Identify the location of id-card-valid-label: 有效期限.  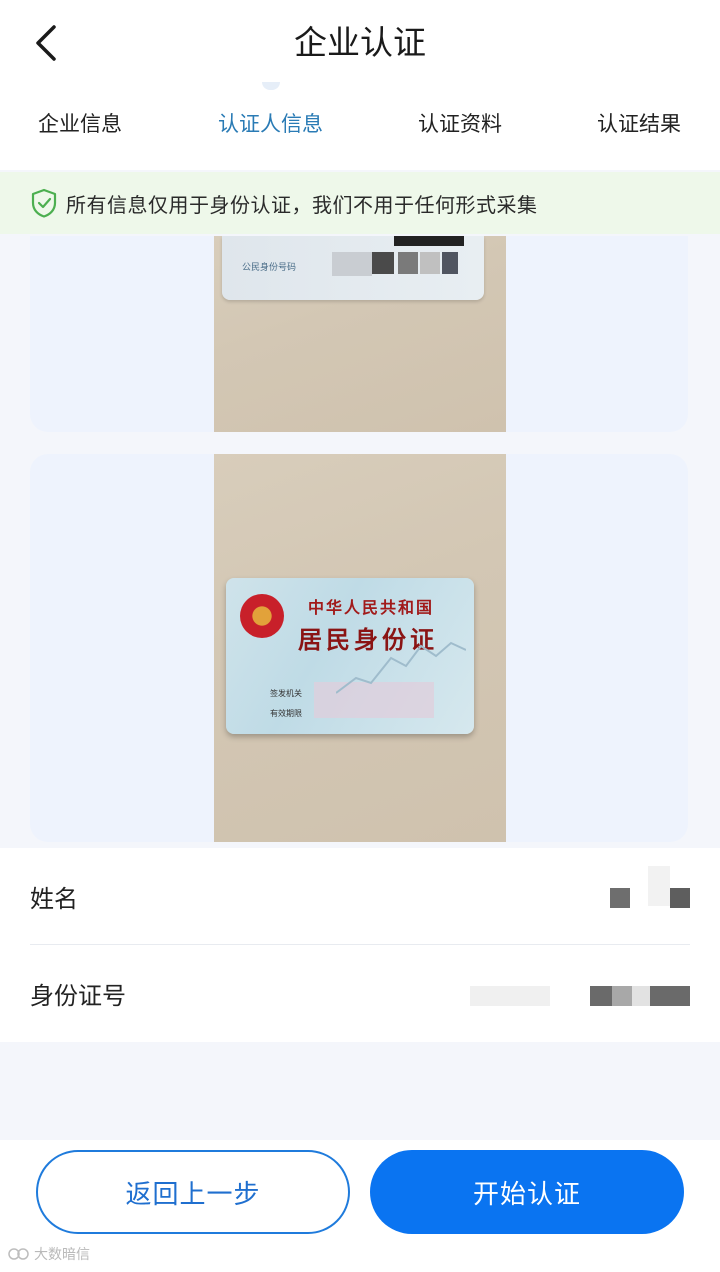
(286, 713).